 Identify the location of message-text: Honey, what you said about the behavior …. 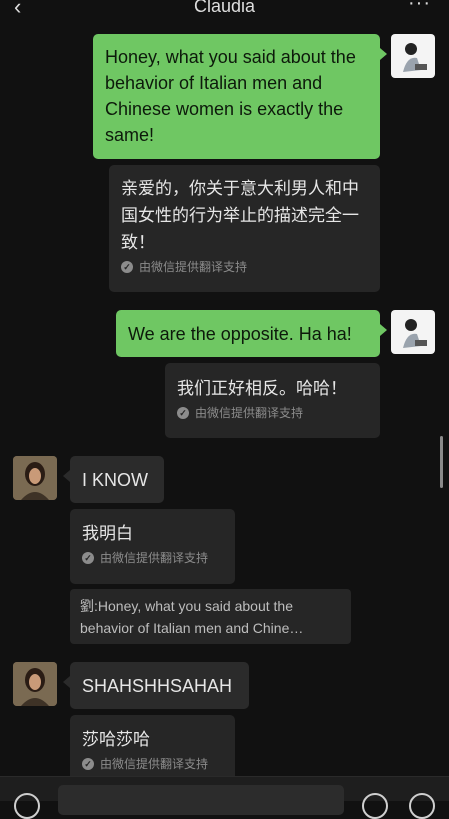
(230, 96).